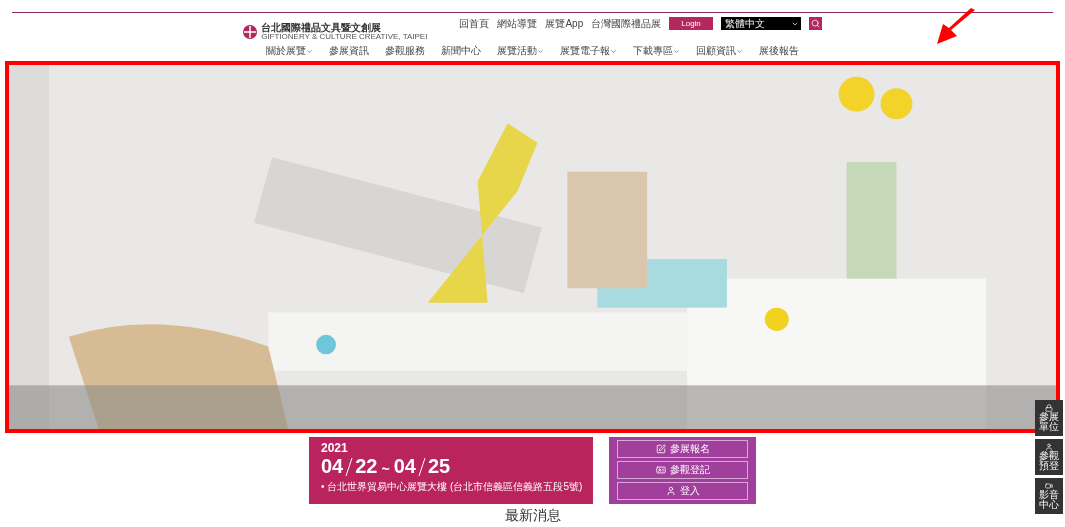 This screenshot has height=527, width=1065. Describe the element at coordinates (1049, 496) in the screenshot. I see `side-button: 影音中心` at that location.